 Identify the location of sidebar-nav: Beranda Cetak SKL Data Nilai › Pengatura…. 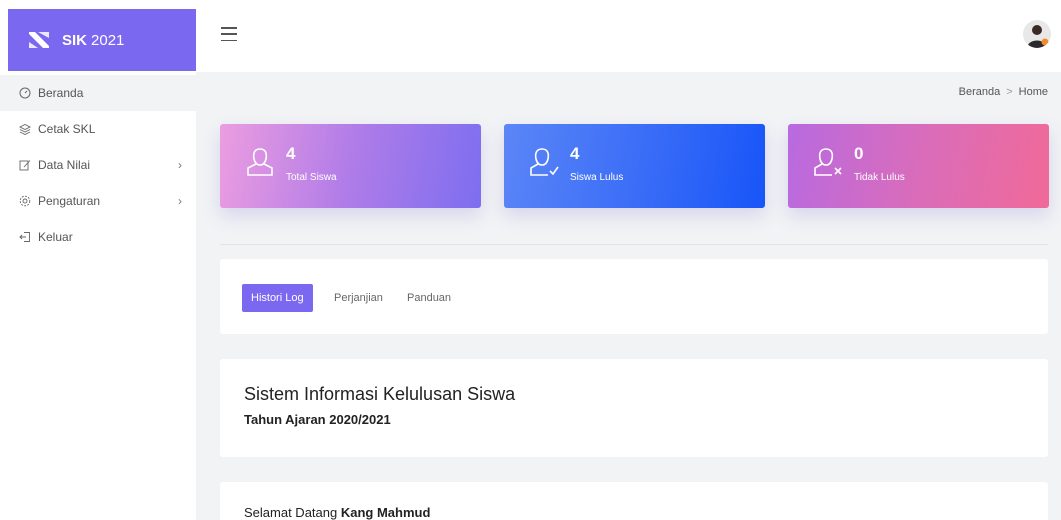
(98, 165).